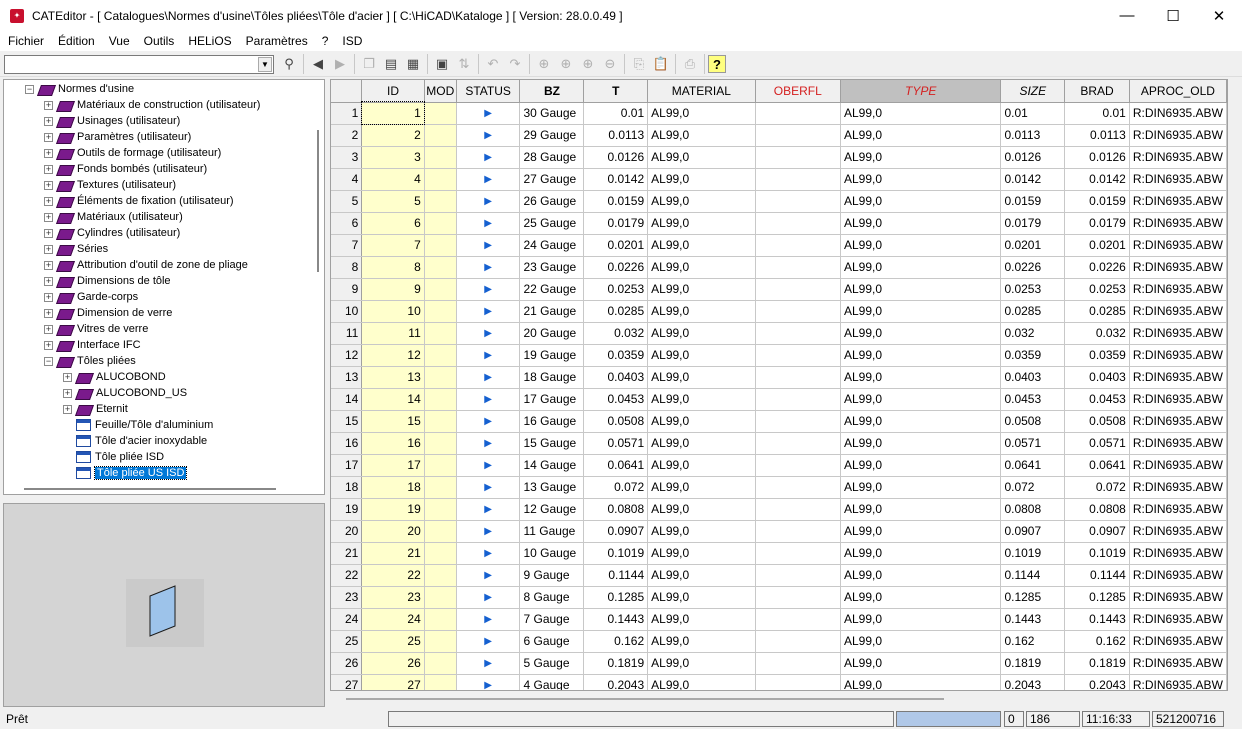  I want to click on table-cell: 2, so click(393, 135).